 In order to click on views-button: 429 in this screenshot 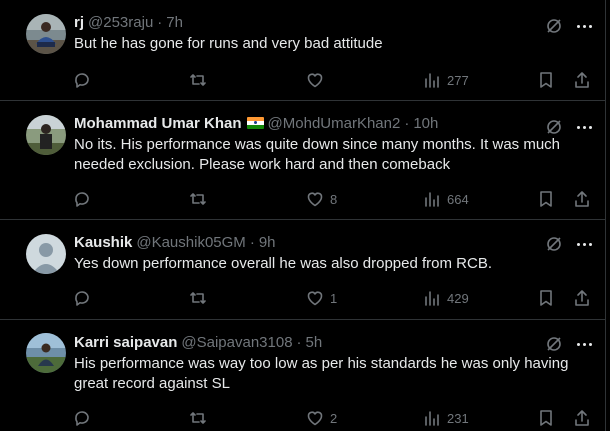, I will do `click(445, 298)`.